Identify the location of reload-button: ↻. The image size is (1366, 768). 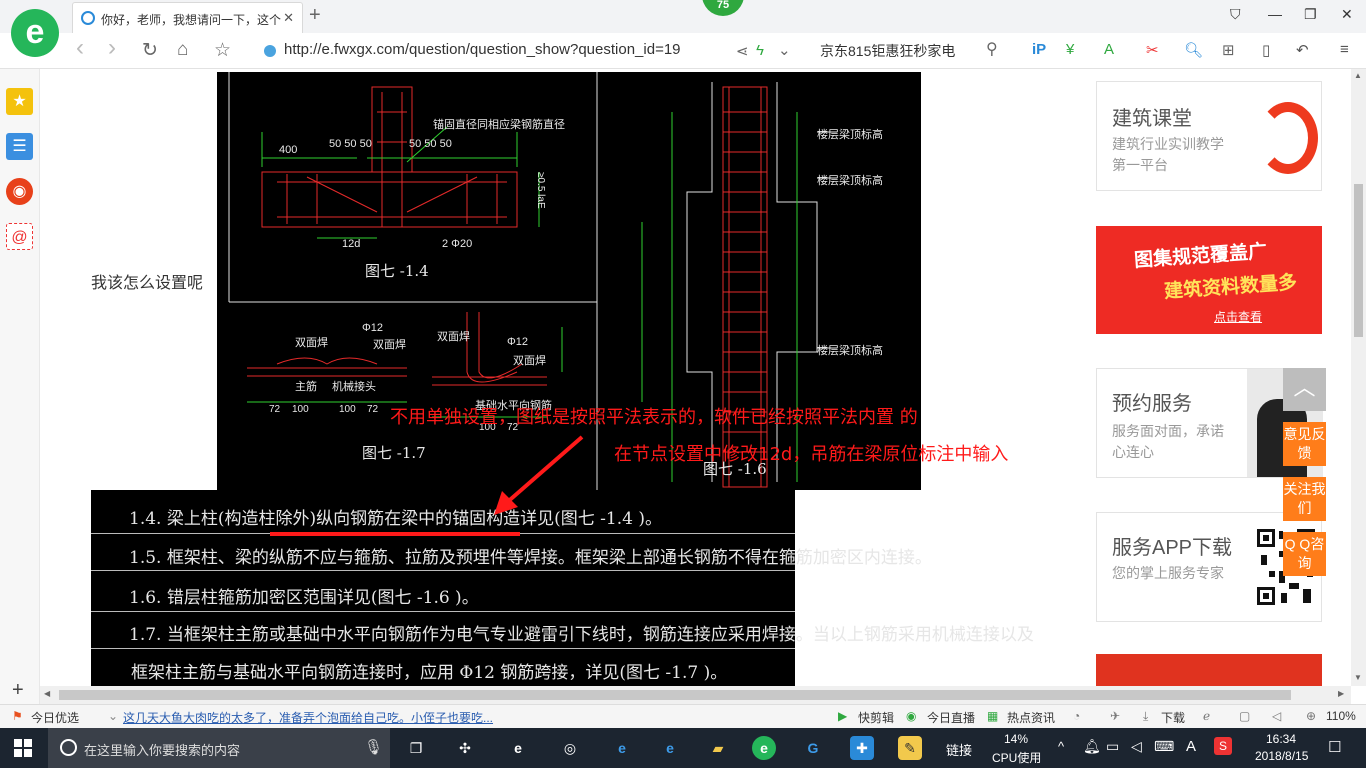
(150, 50).